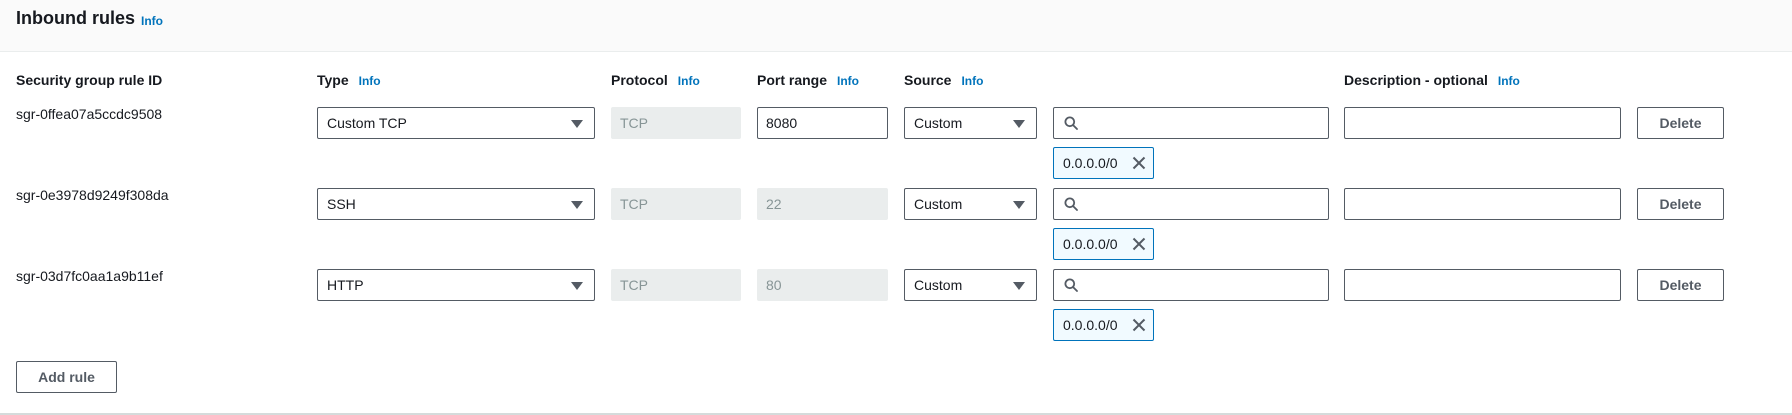 This screenshot has height=415, width=1792. What do you see at coordinates (639, 80) in the screenshot?
I see `column-header-label: Protocol` at bounding box center [639, 80].